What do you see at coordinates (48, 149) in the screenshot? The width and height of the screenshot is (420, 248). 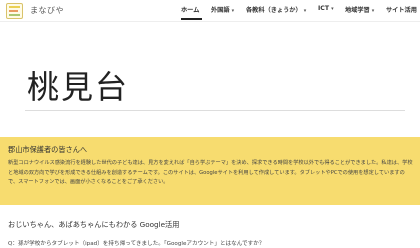 I see `notice-title: 郡山市保護者の皆さんへ` at bounding box center [48, 149].